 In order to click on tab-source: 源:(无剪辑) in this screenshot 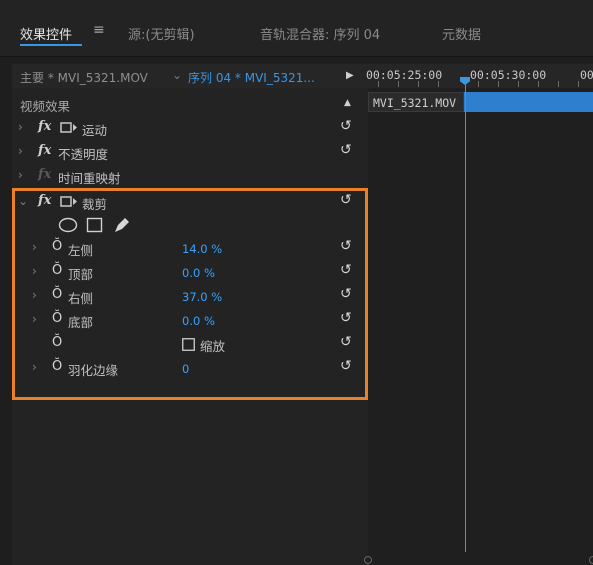, I will do `click(161, 33)`.